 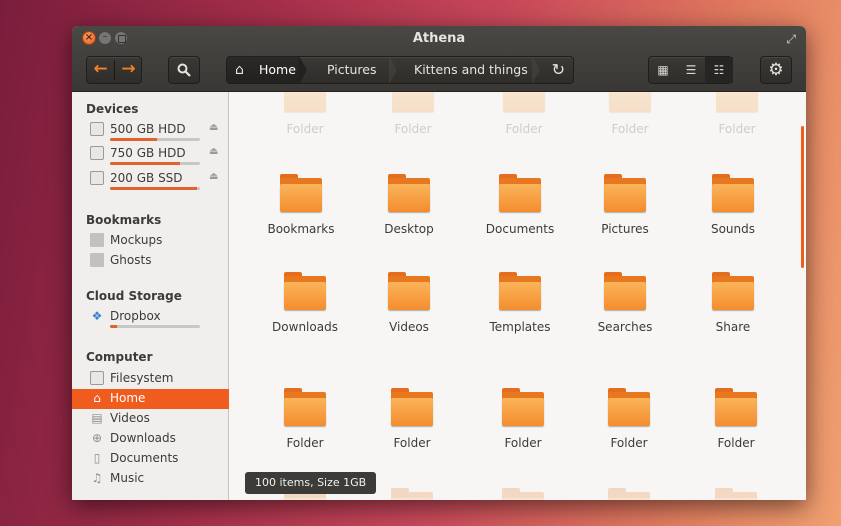 What do you see at coordinates (691, 70) in the screenshot?
I see `list-view-icon: ☰` at bounding box center [691, 70].